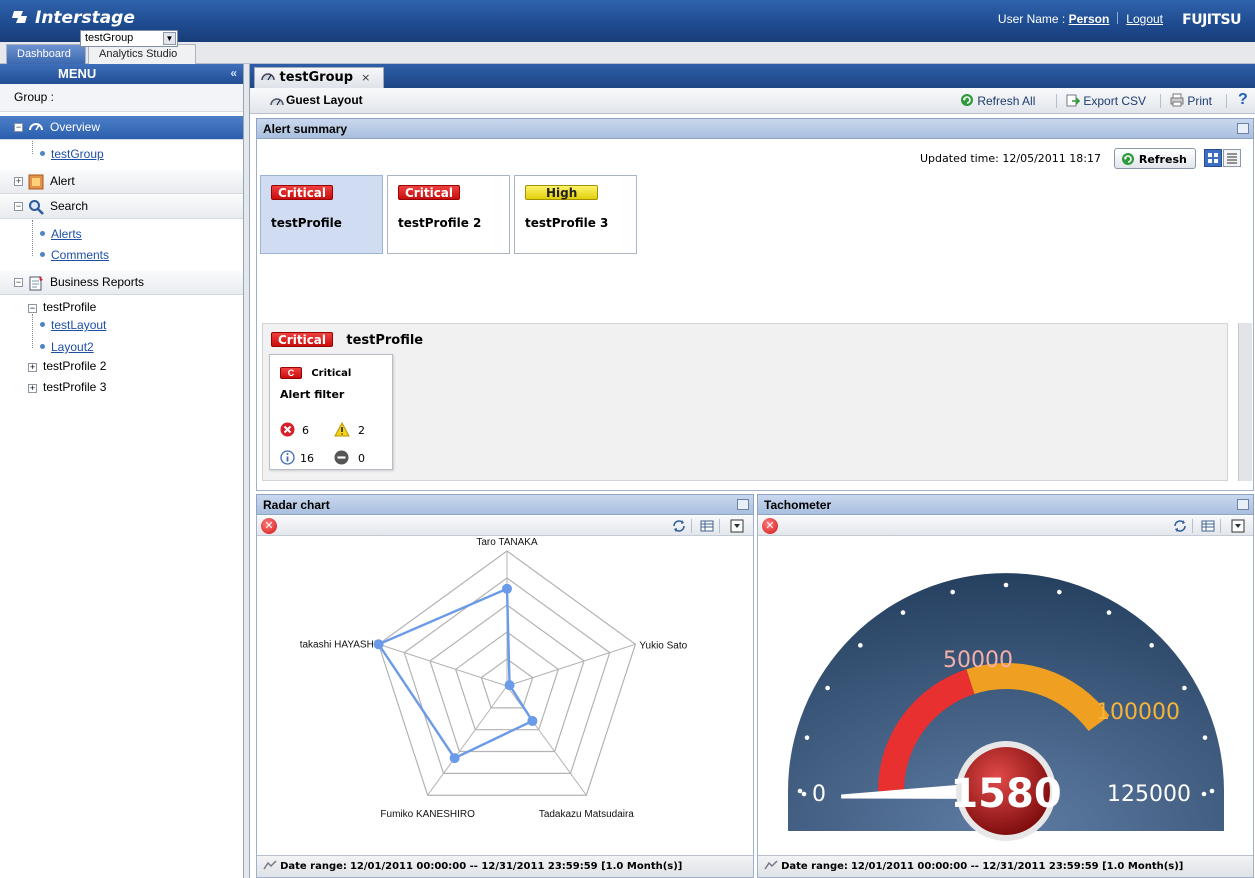 The height and width of the screenshot is (878, 1255). What do you see at coordinates (1089, 19) in the screenshot?
I see `user-name-link: Person` at bounding box center [1089, 19].